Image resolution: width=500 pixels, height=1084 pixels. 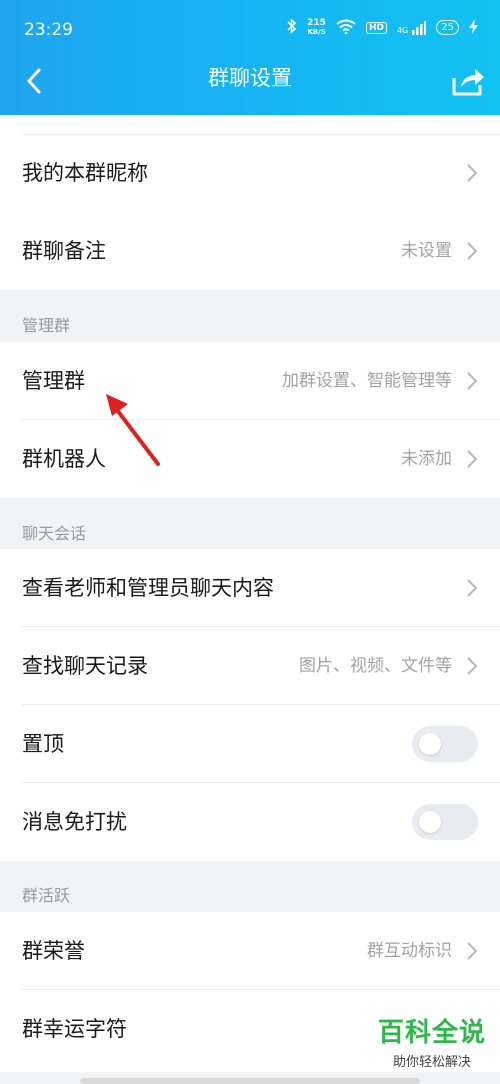 I want to click on network-speed-value: 215, so click(x=316, y=22).